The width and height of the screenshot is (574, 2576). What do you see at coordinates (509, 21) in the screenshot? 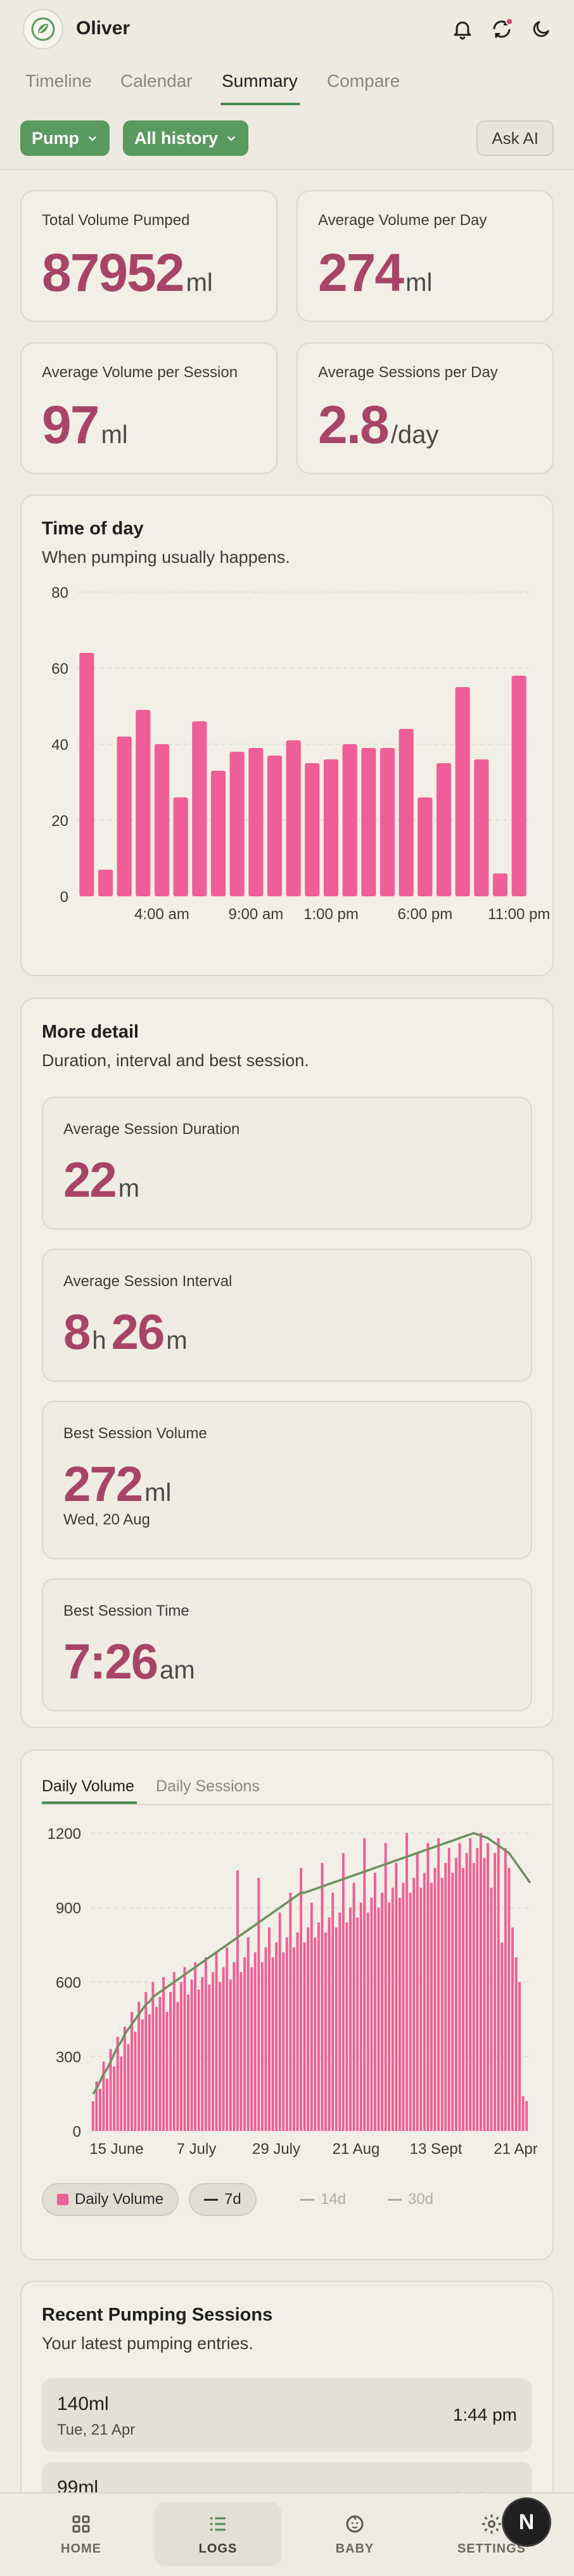
I see `sync-badge` at bounding box center [509, 21].